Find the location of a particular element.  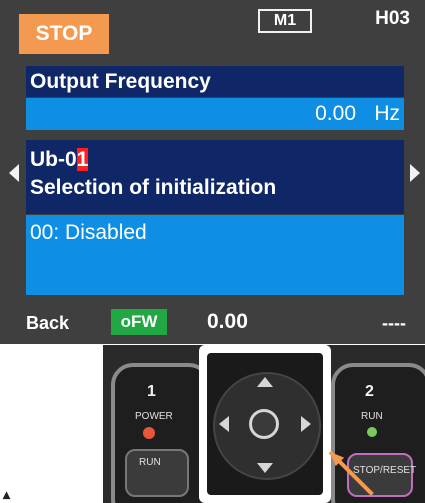

stop-reset-key: STOP/RESET is located at coordinates (382, 475).